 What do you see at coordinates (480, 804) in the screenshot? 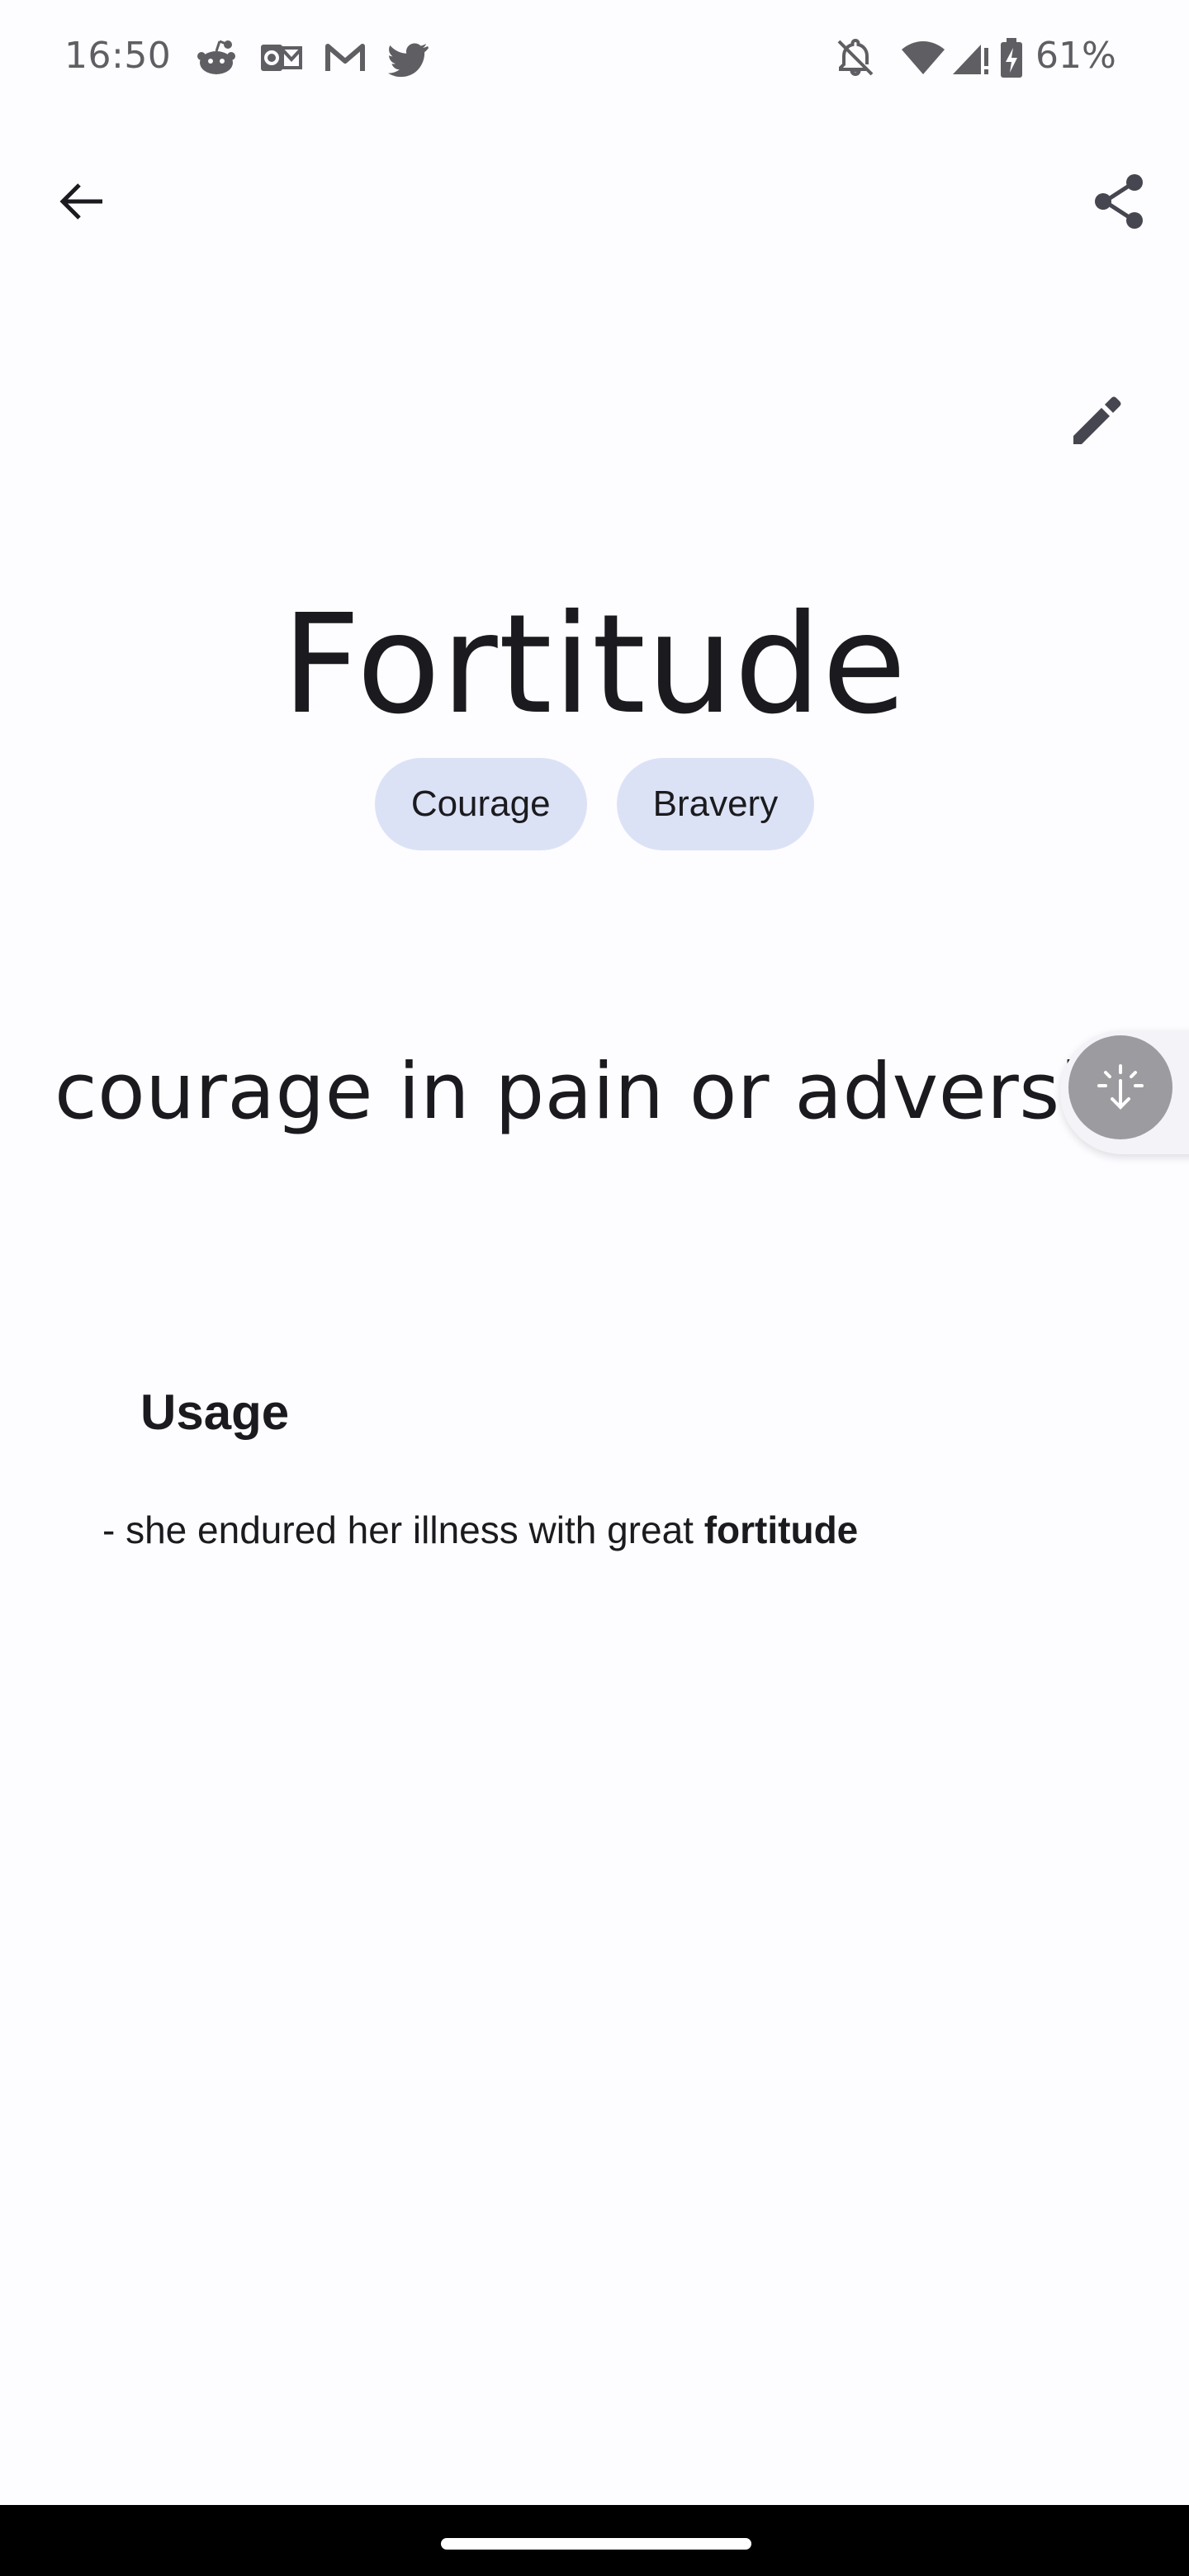
I see `synonym-chip-courage: Courage` at bounding box center [480, 804].